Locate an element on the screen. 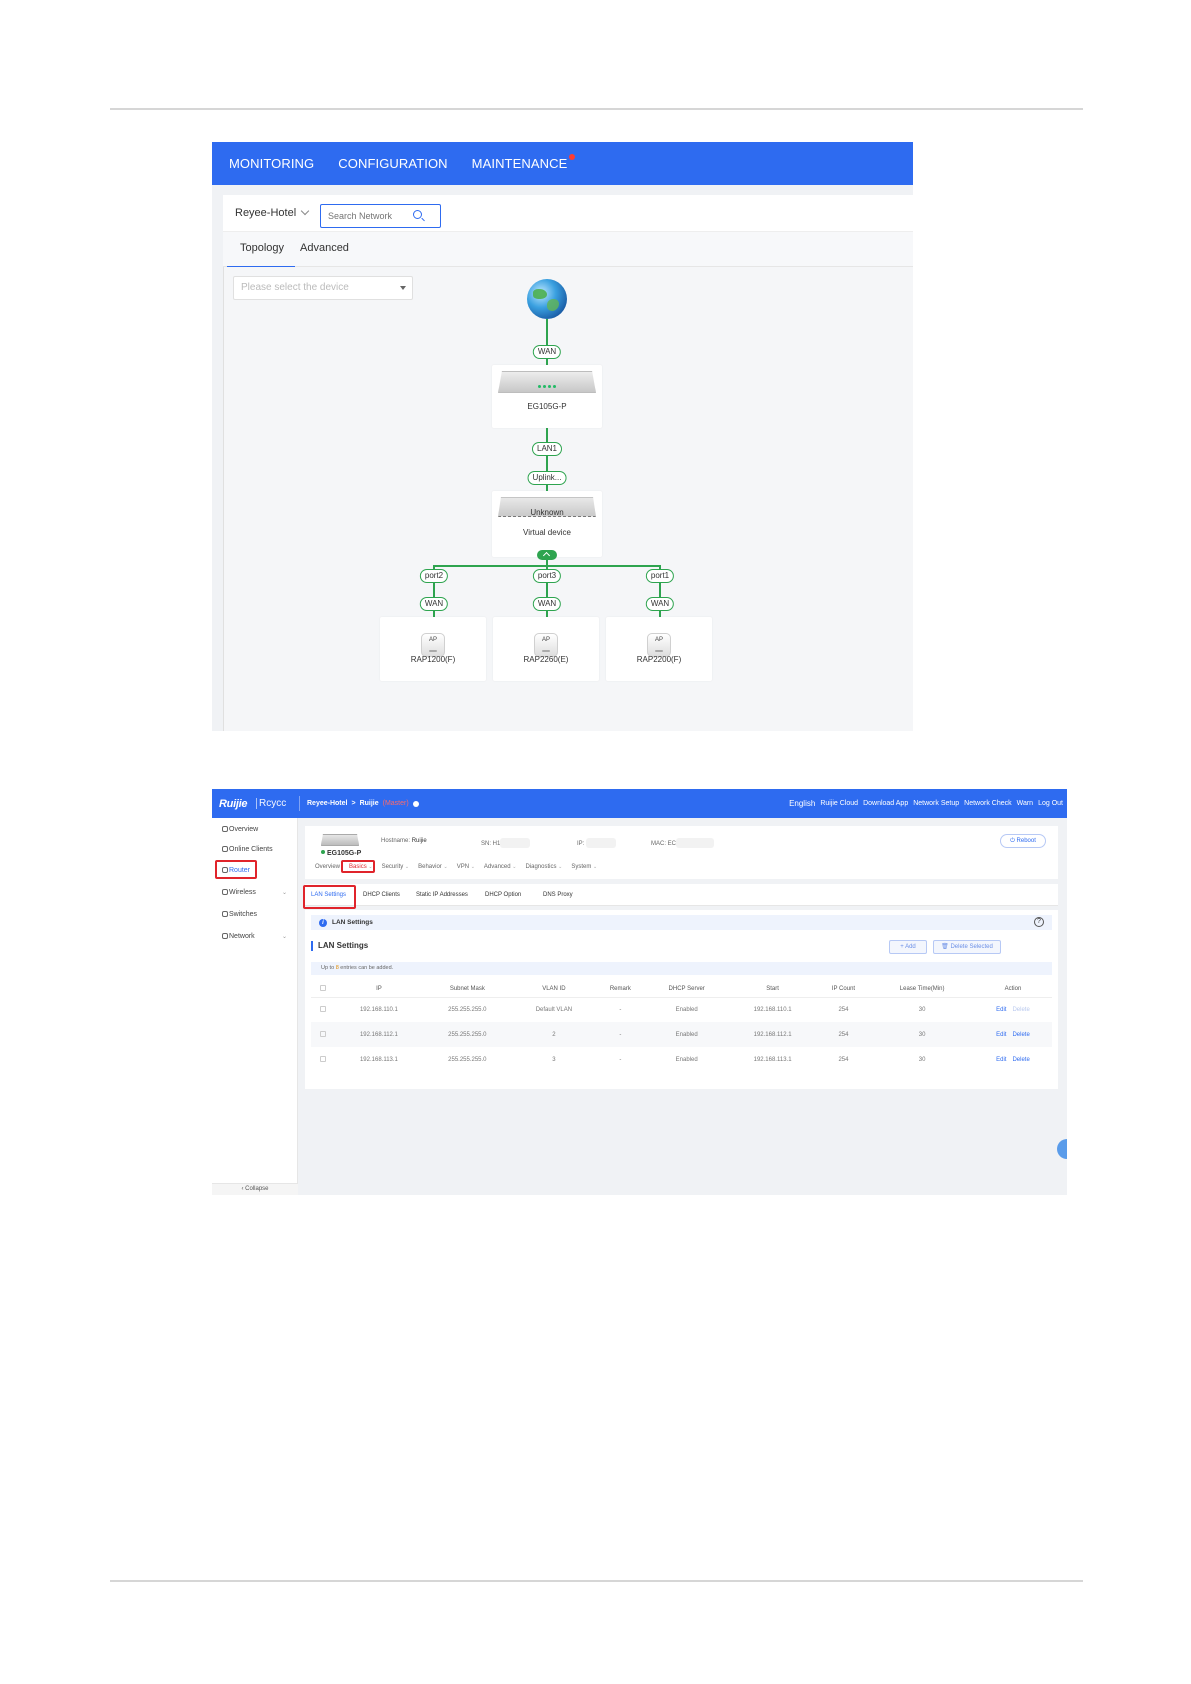 Image resolution: width=1191 pixels, height=1684 pixels. sidebar-item-switches: Switches is located at coordinates (239, 914).